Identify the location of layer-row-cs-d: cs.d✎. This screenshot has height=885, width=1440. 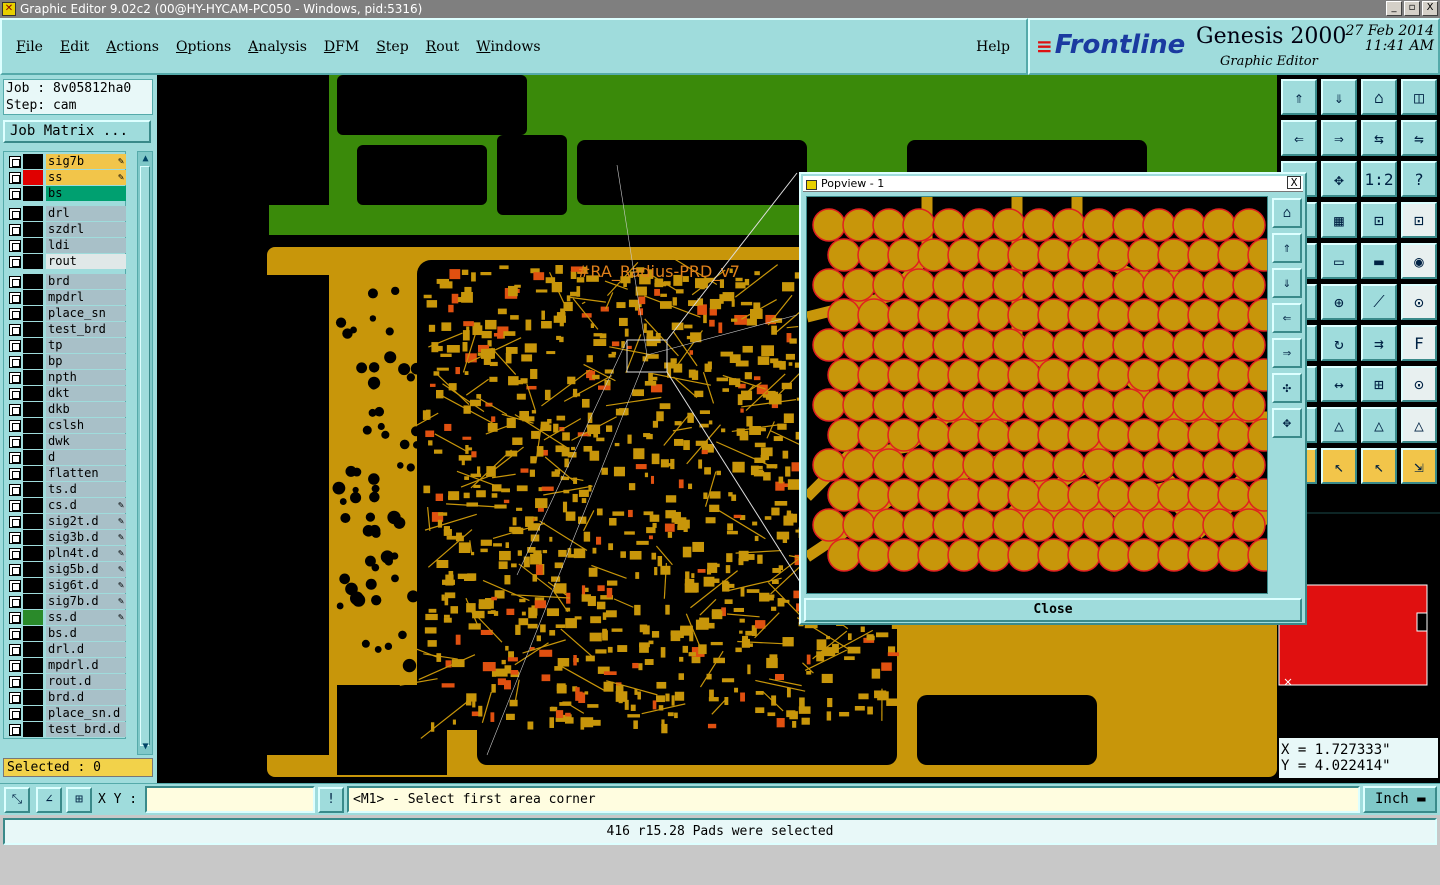
(66, 505).